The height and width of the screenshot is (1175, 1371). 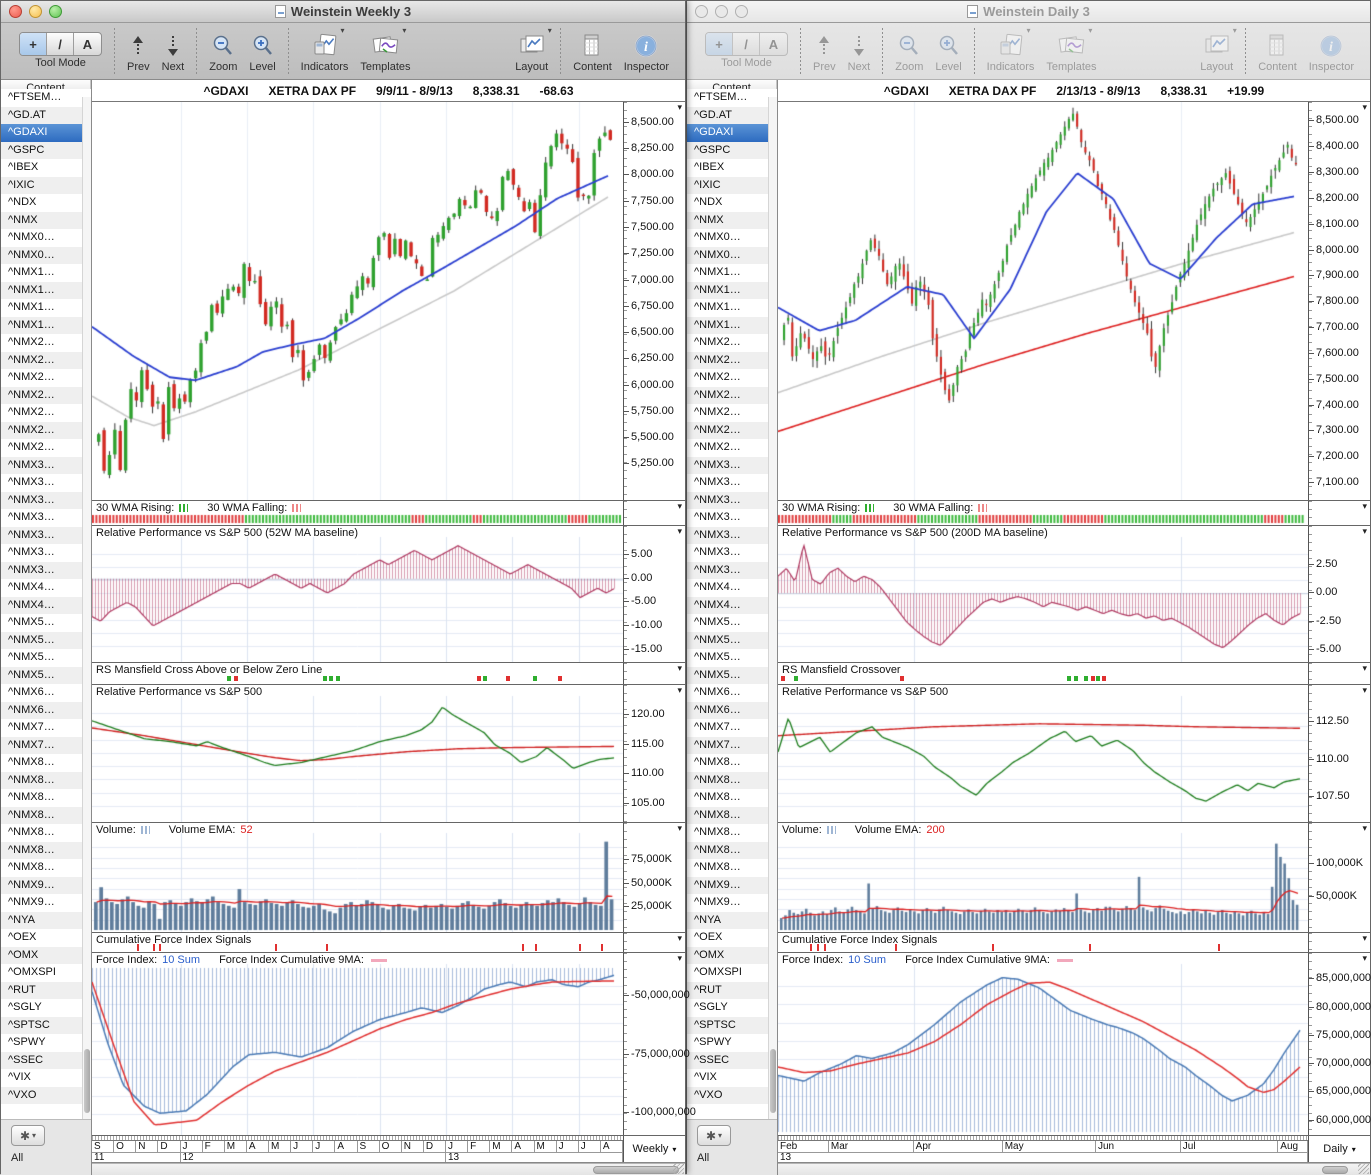 I want to click on timeframe-select: Weekly, so click(x=651, y=1149).